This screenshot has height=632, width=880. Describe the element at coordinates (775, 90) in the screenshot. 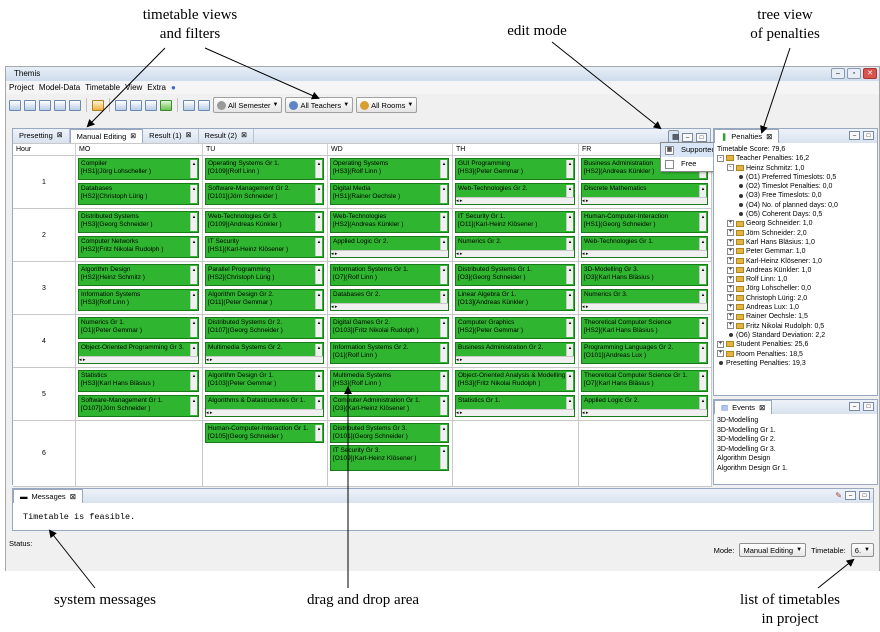

I see `arrow-tree-view` at that location.